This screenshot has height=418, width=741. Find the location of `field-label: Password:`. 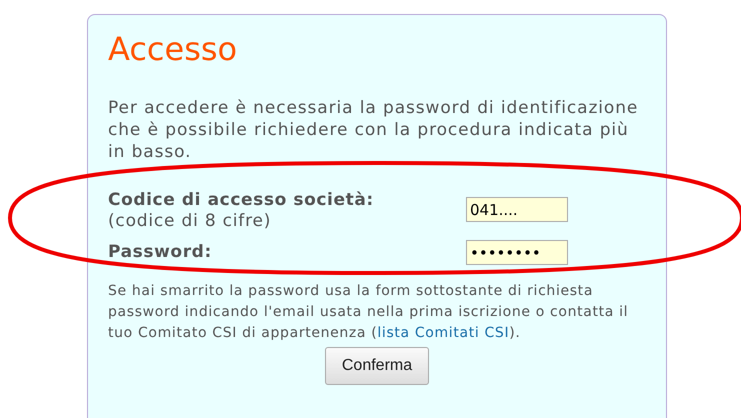

field-label: Password: is located at coordinates (160, 252).